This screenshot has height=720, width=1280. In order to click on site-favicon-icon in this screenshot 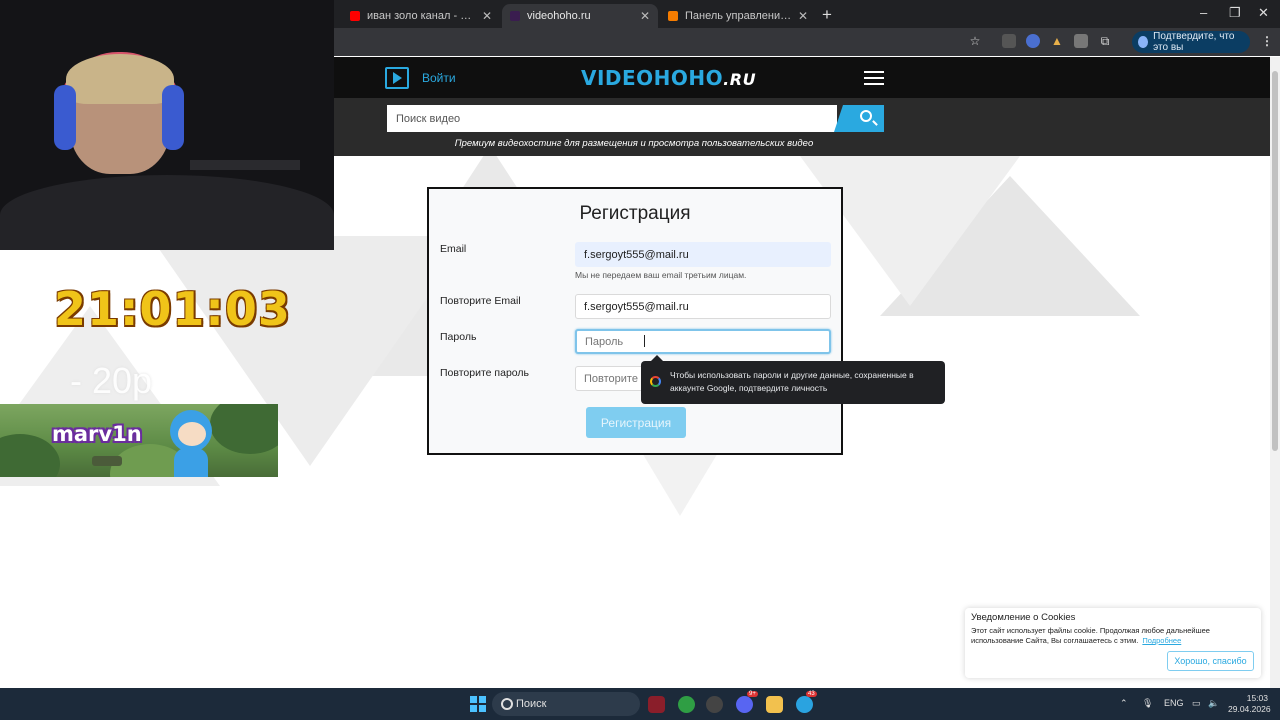, I will do `click(515, 16)`.